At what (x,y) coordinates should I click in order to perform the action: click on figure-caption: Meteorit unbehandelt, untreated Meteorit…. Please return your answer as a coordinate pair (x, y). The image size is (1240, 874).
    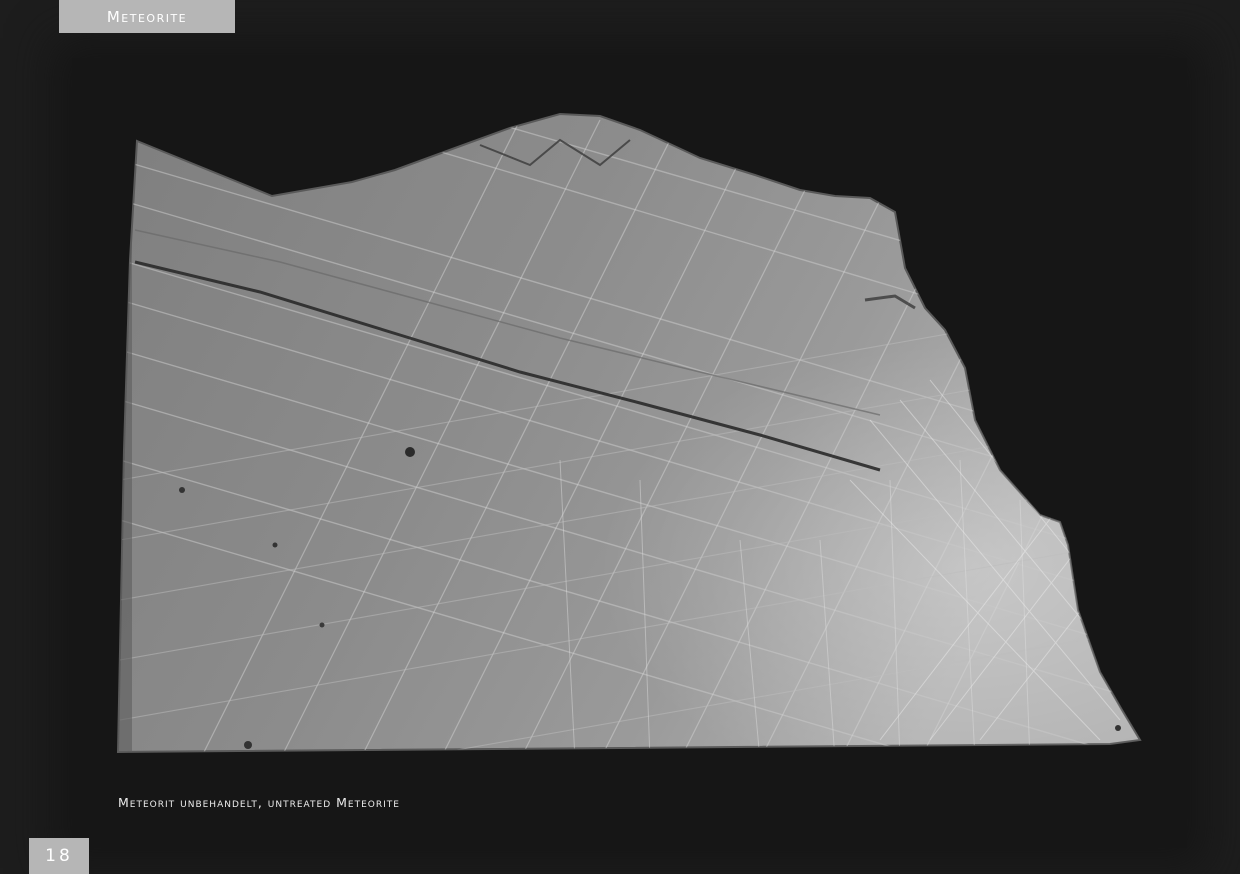
    Looking at the image, I should click on (259, 802).